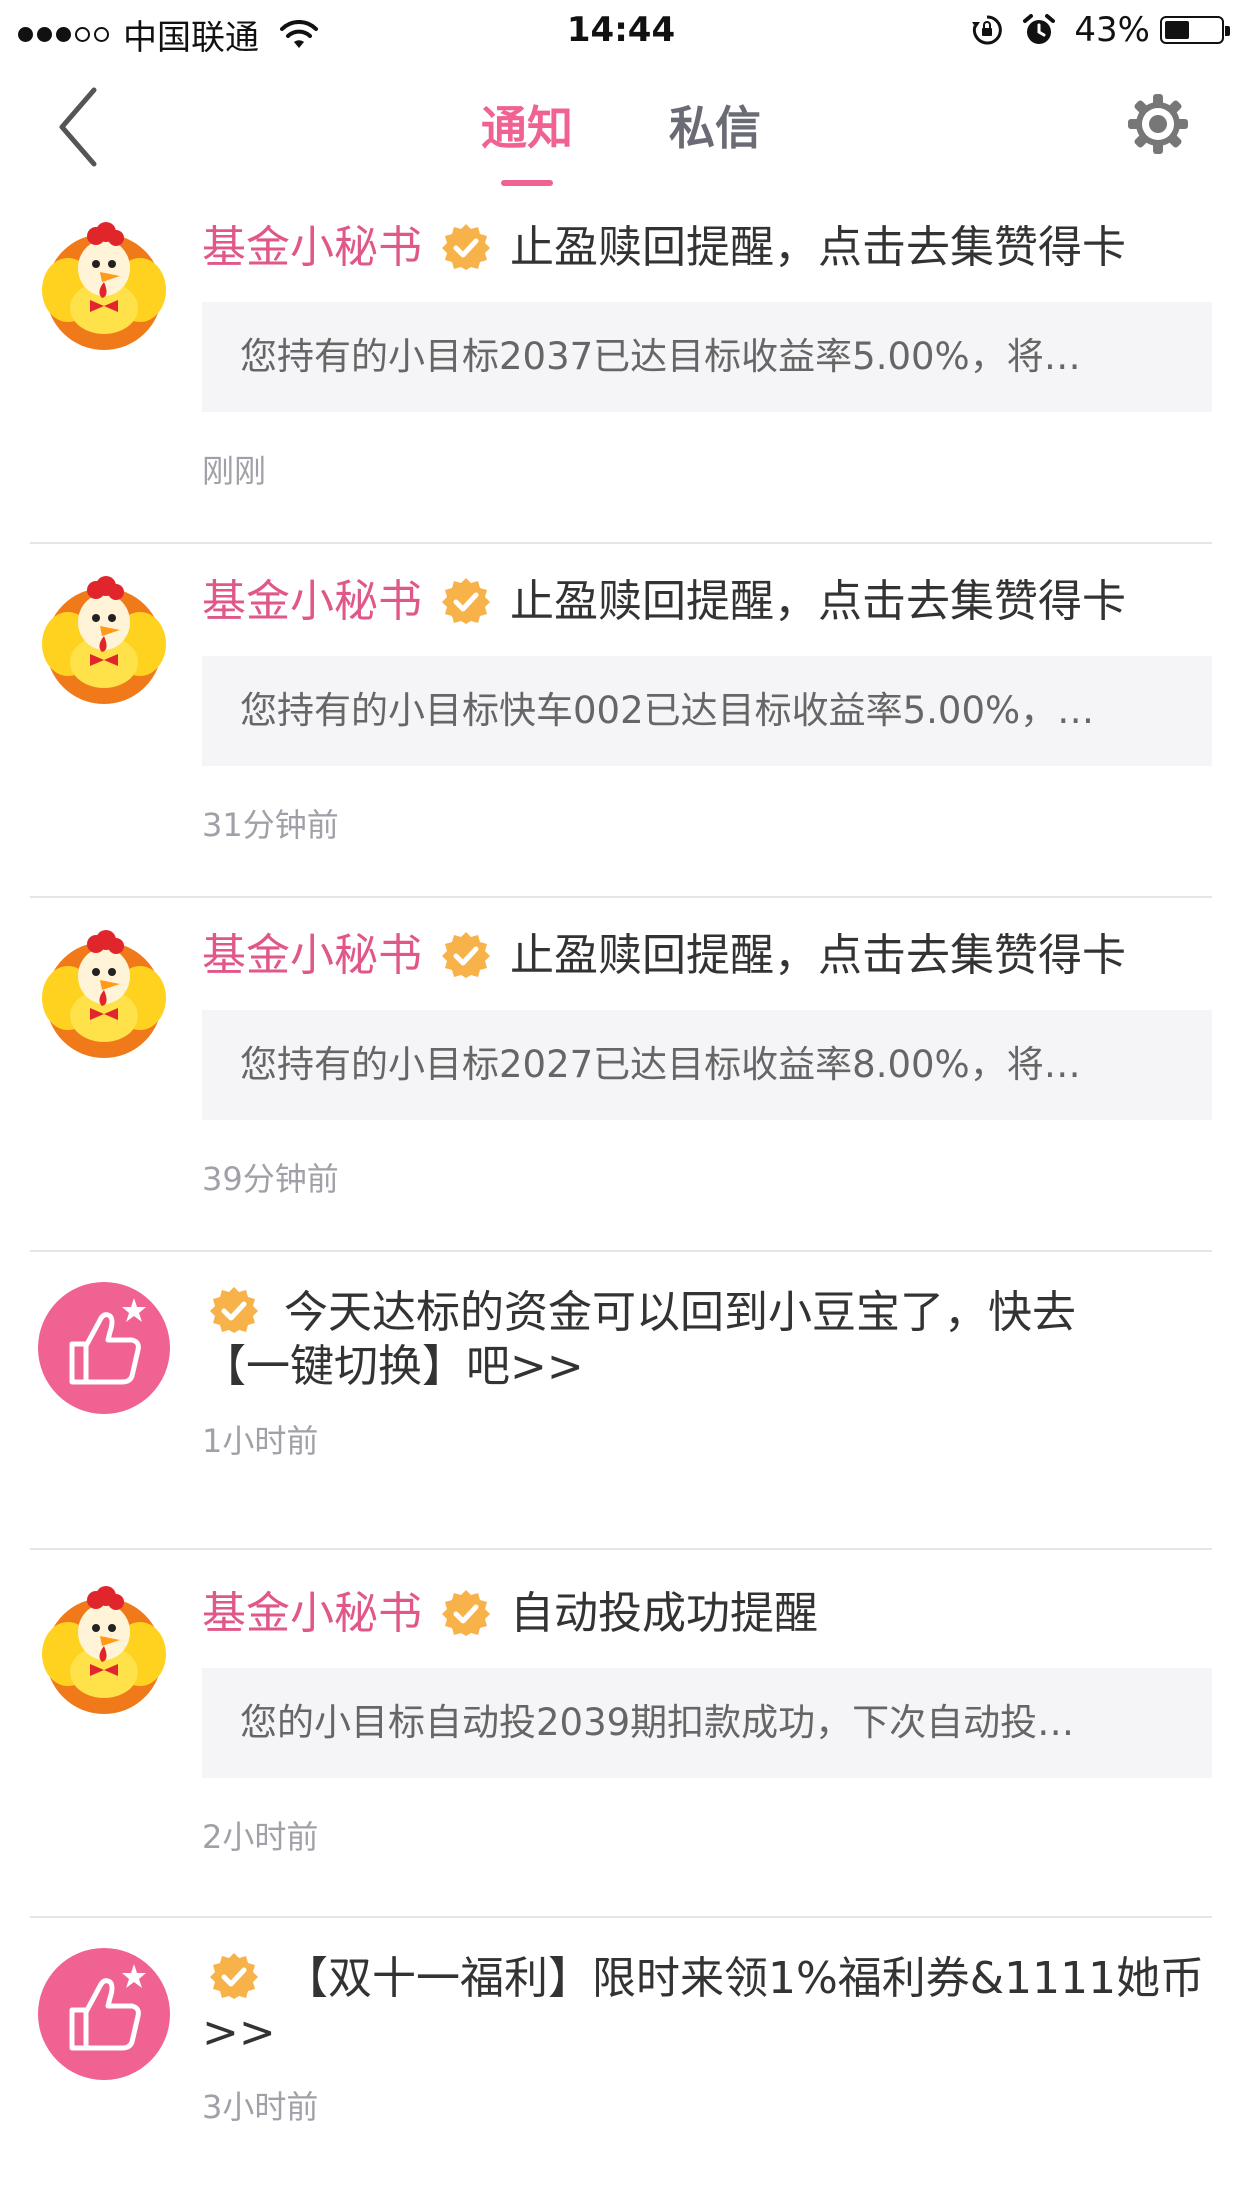 Image resolution: width=1242 pixels, height=2208 pixels. Describe the element at coordinates (744, 1978) in the screenshot. I see `promo-text-line1: 【双十一福利】限时来领1%福利券&1111她币` at that location.